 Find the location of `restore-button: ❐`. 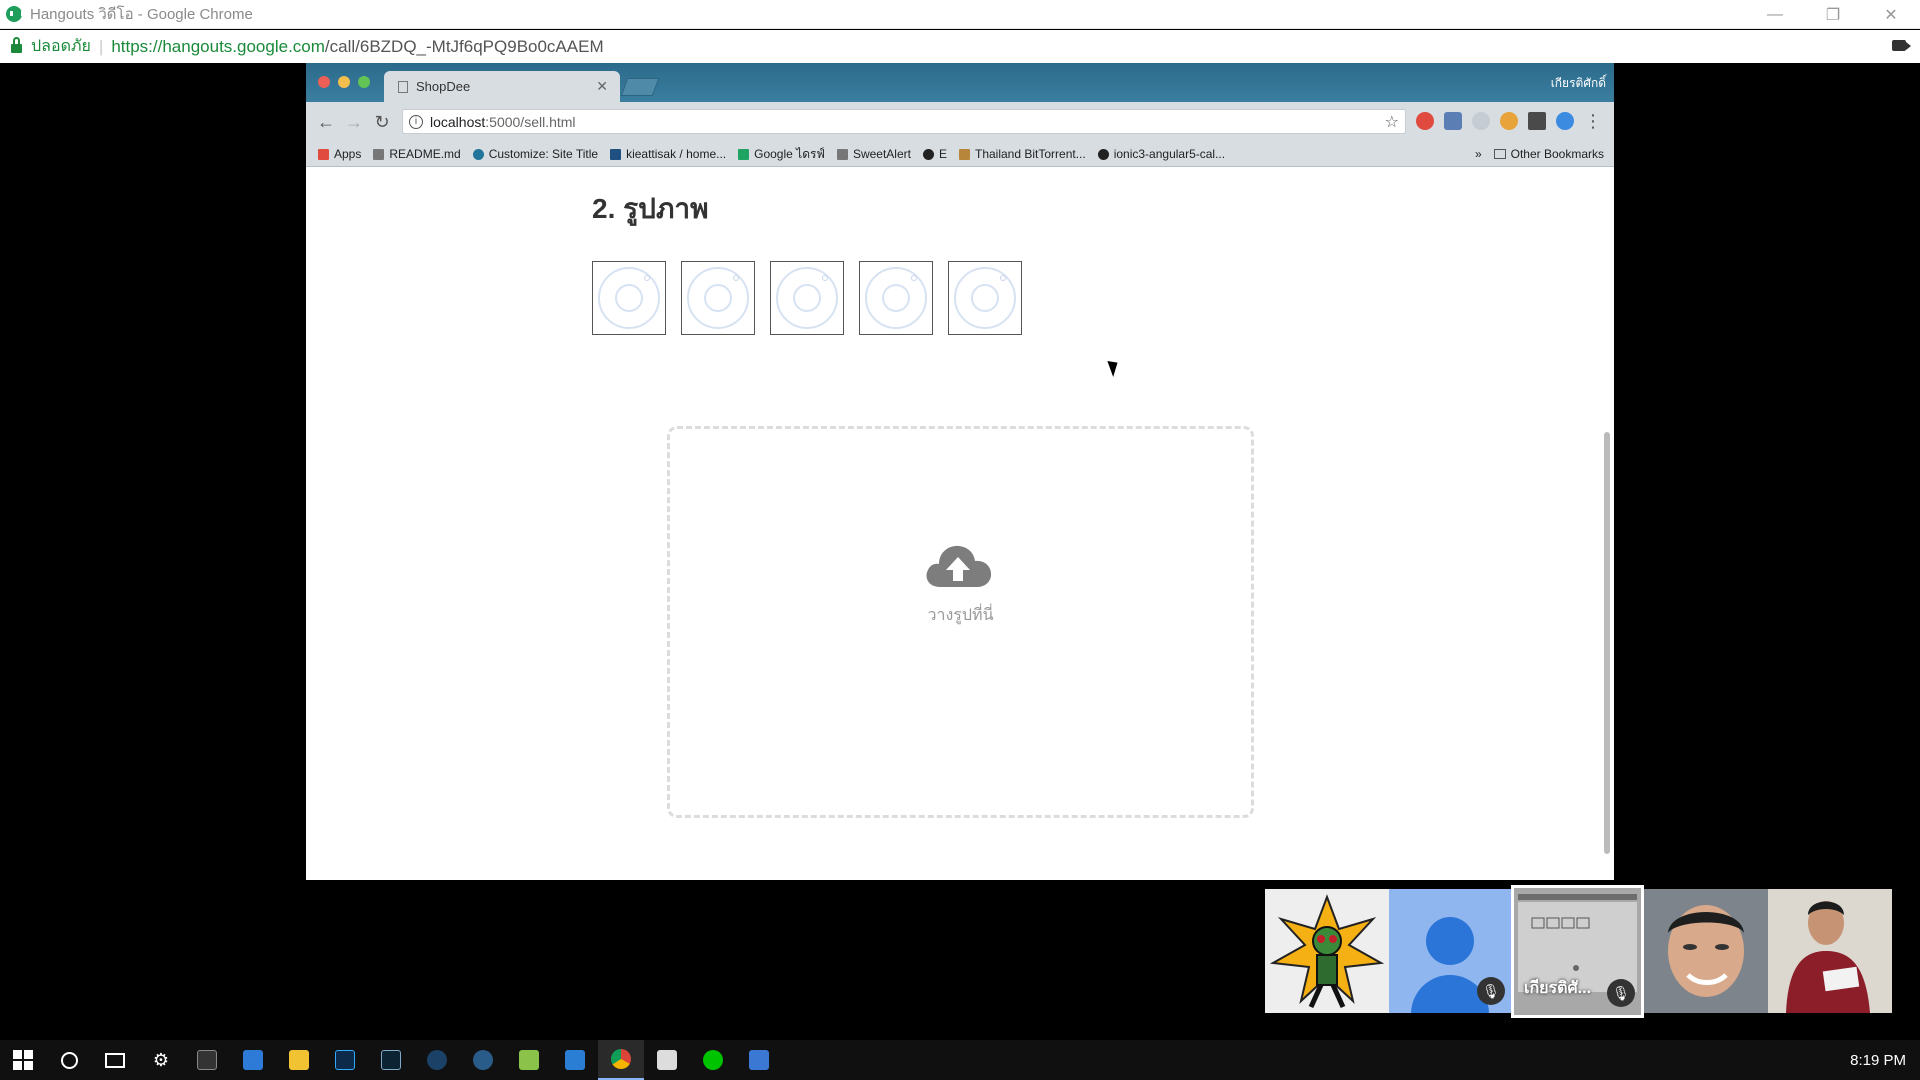

restore-button: ❐ is located at coordinates (1833, 14).